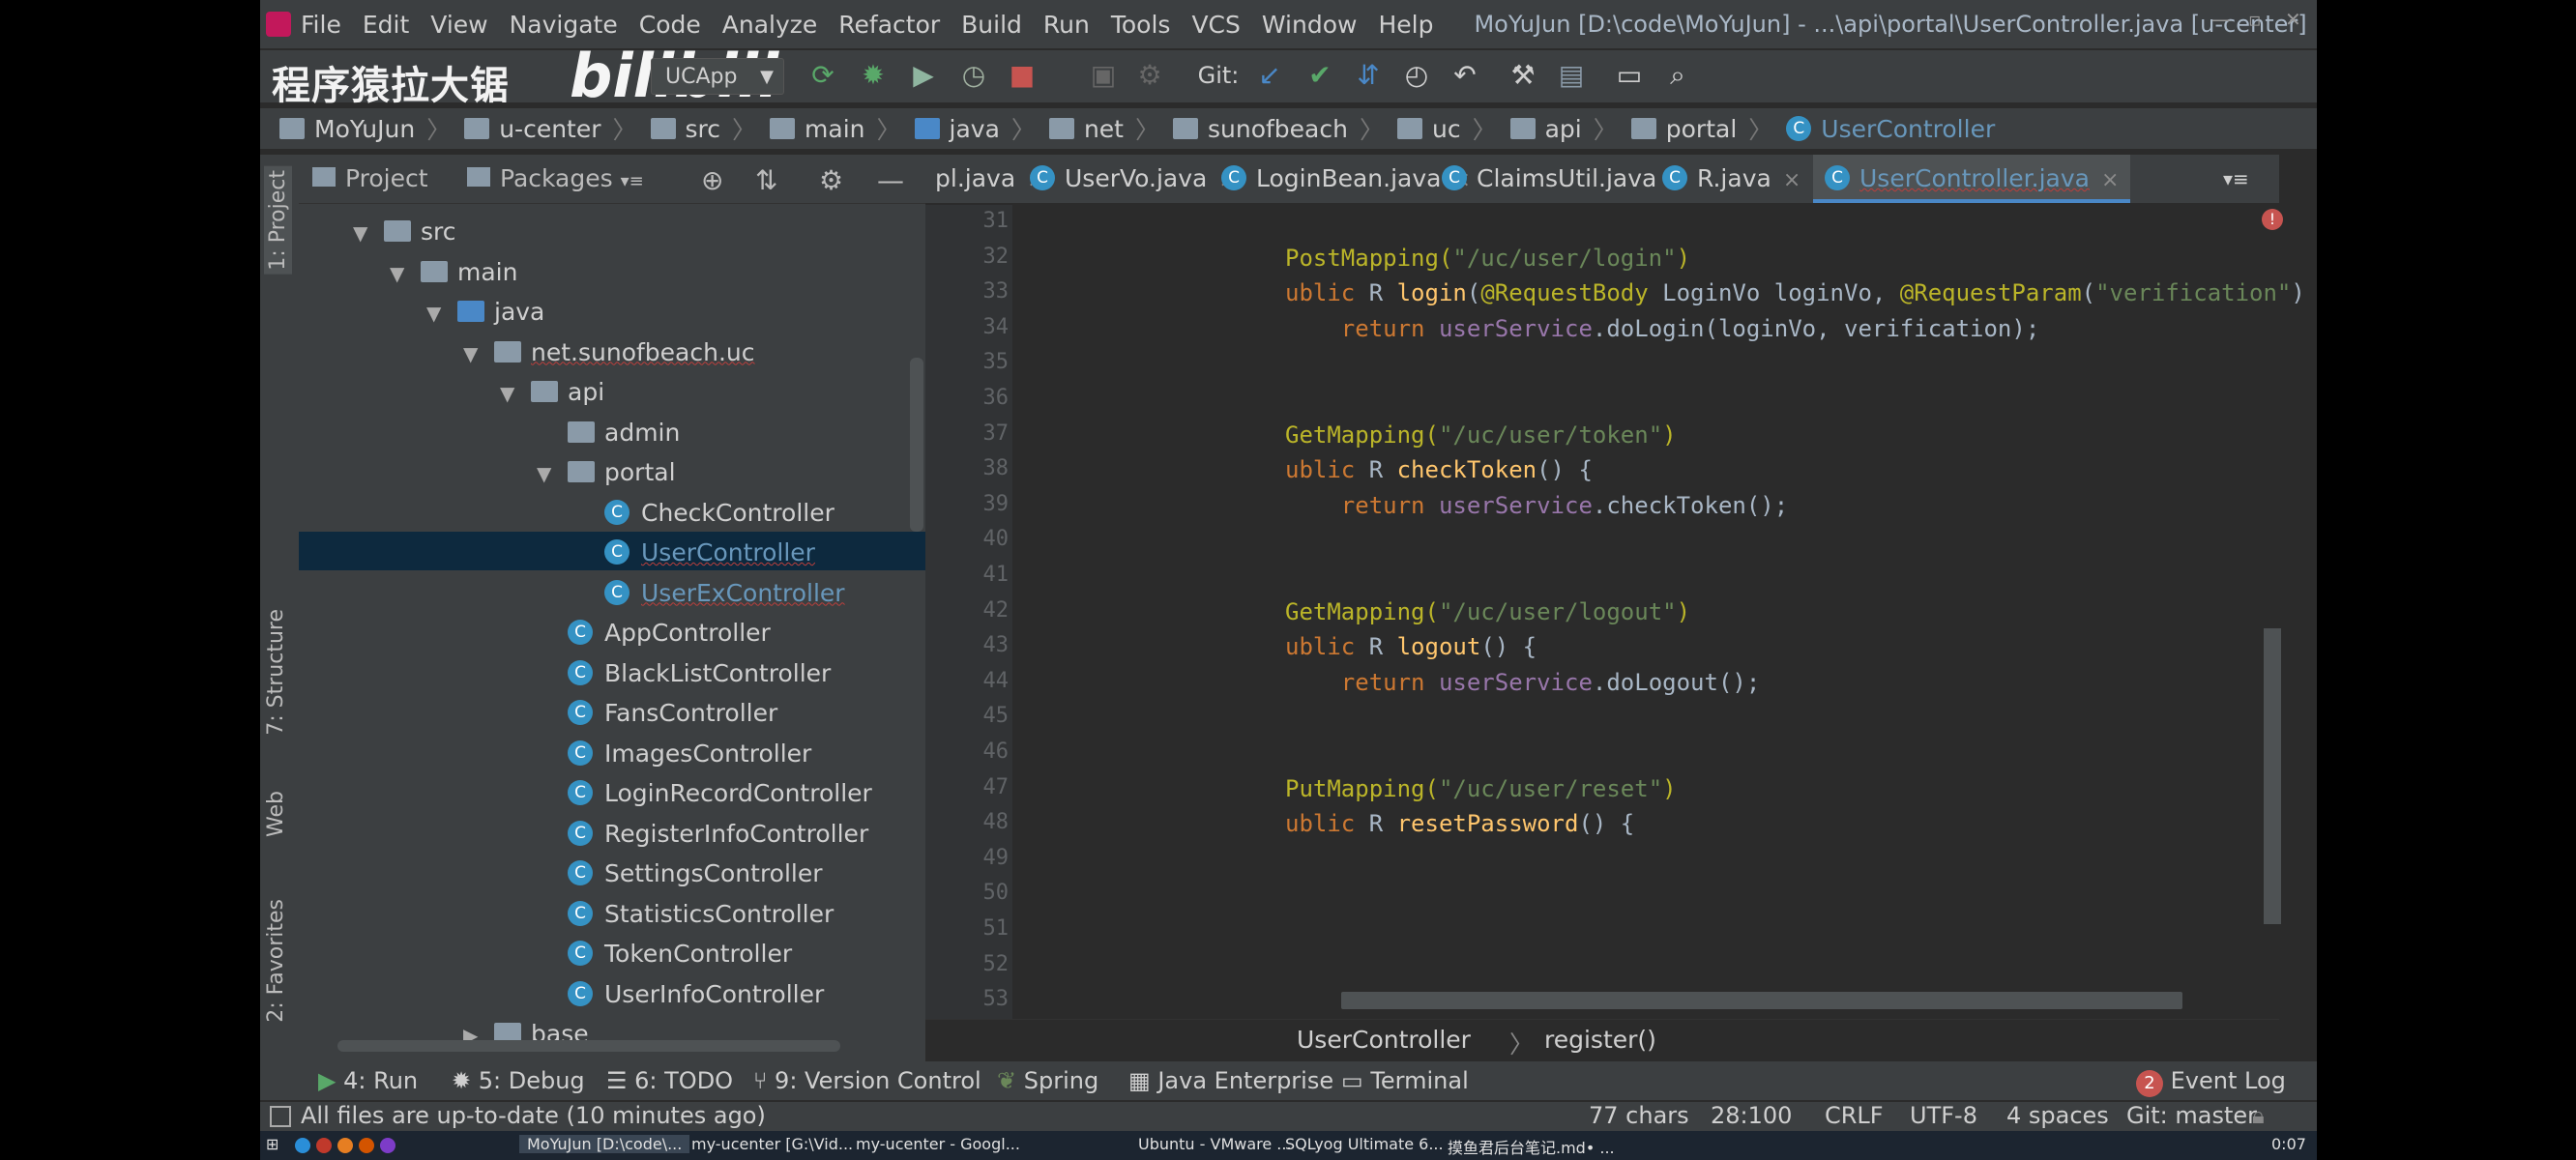 This screenshot has width=2576, height=1160. I want to click on maximize-icon: ▫, so click(2255, 19).